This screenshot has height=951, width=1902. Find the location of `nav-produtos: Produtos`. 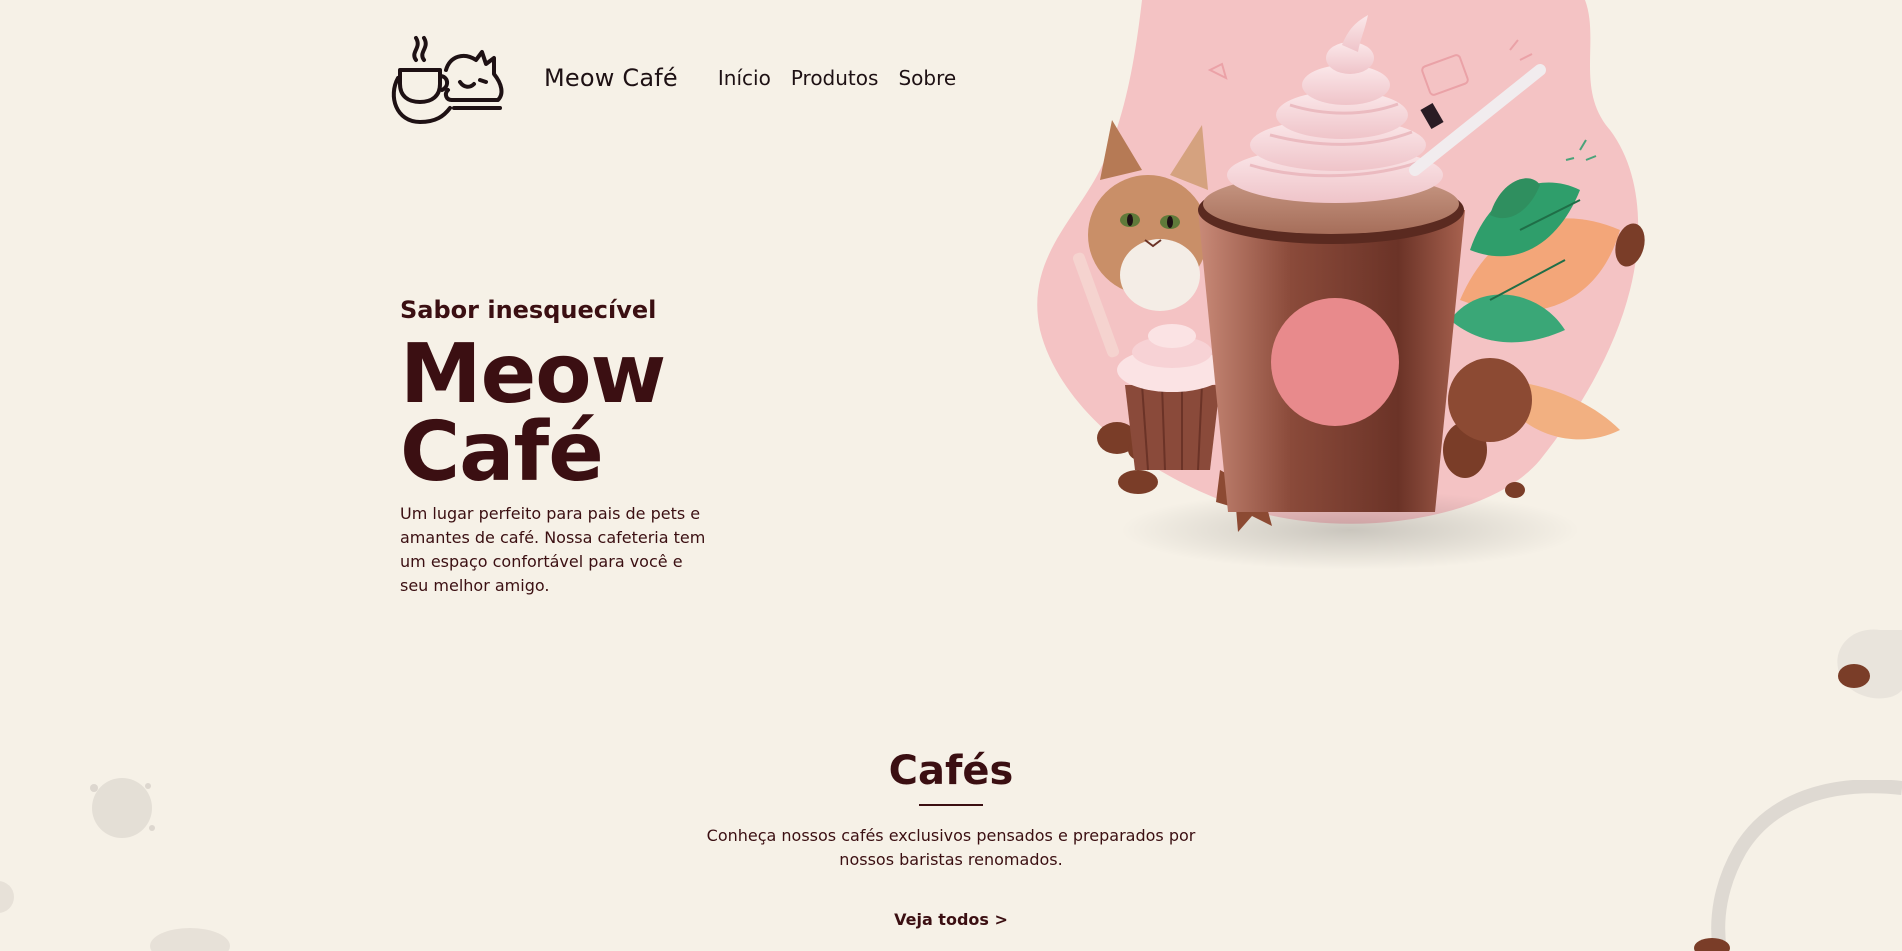

nav-produtos: Produtos is located at coordinates (835, 78).